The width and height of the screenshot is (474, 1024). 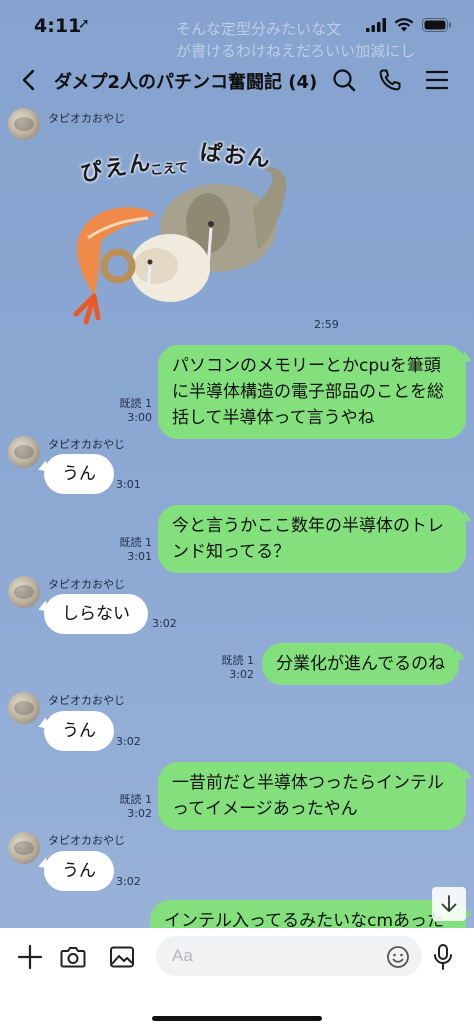 What do you see at coordinates (96, 614) in the screenshot?
I see `incoming-message: しらない` at bounding box center [96, 614].